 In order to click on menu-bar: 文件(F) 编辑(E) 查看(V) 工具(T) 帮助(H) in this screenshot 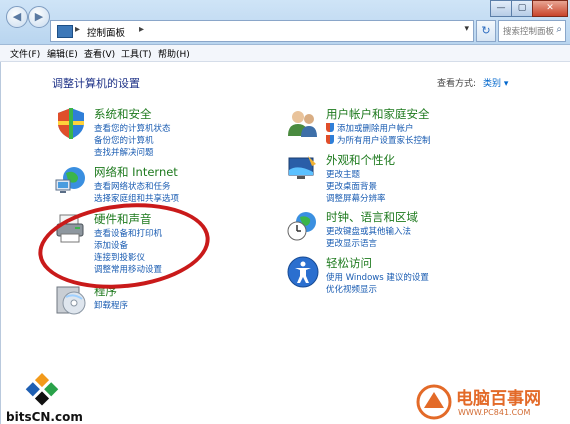, I will do `click(285, 53)`.